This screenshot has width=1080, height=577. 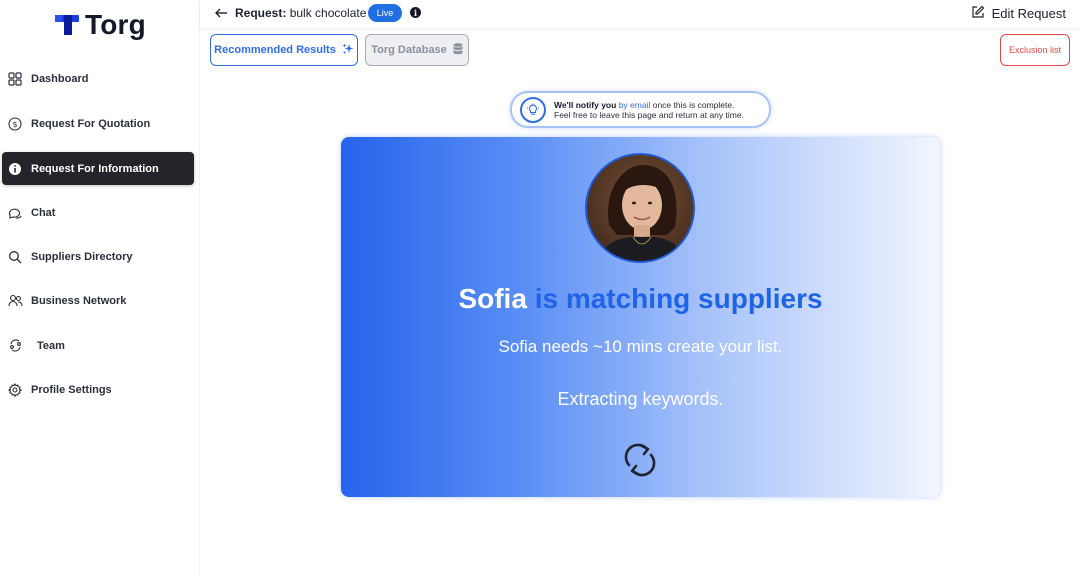 What do you see at coordinates (15, 169) in the screenshot?
I see `info-circle-icon` at bounding box center [15, 169].